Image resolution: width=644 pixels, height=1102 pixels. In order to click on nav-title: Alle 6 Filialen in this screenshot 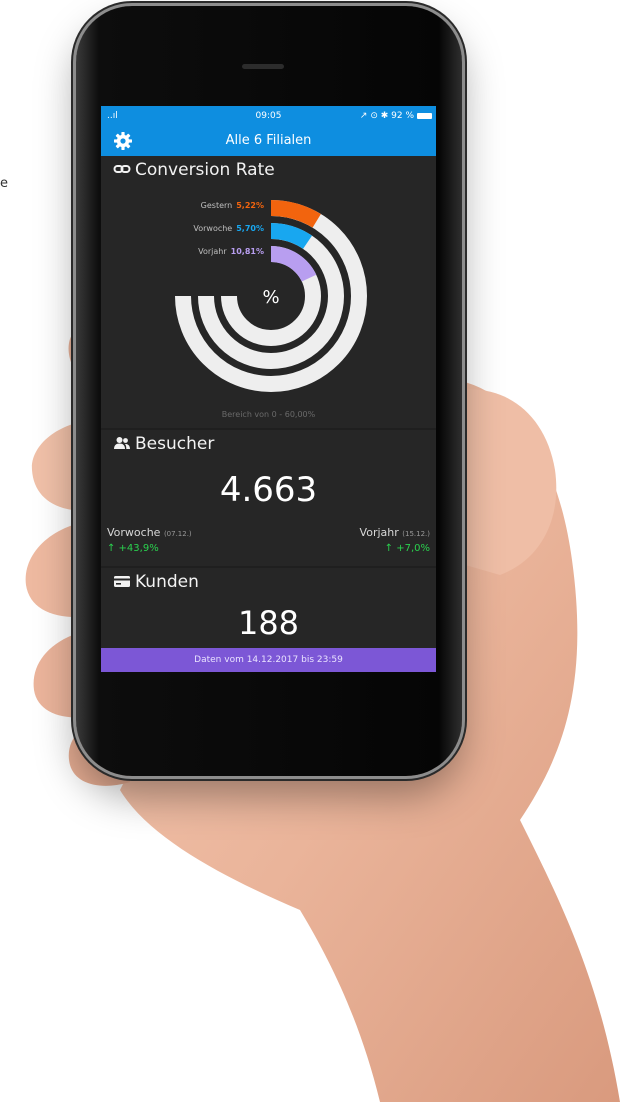, I will do `click(268, 140)`.